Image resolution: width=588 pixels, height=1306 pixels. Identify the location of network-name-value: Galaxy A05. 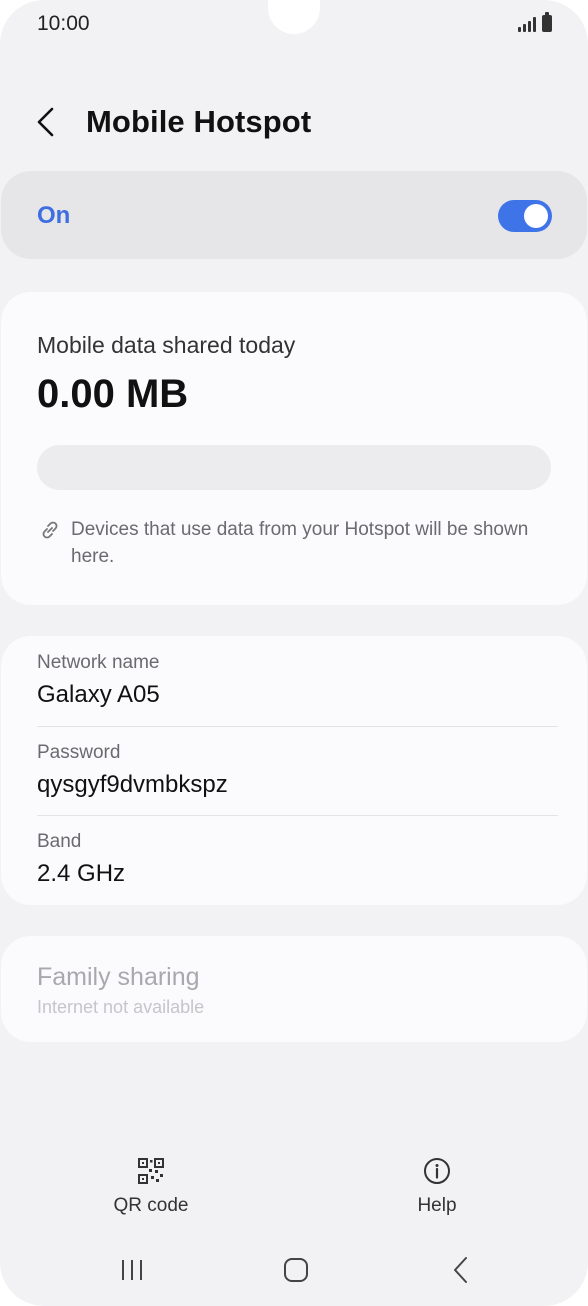
(98, 694).